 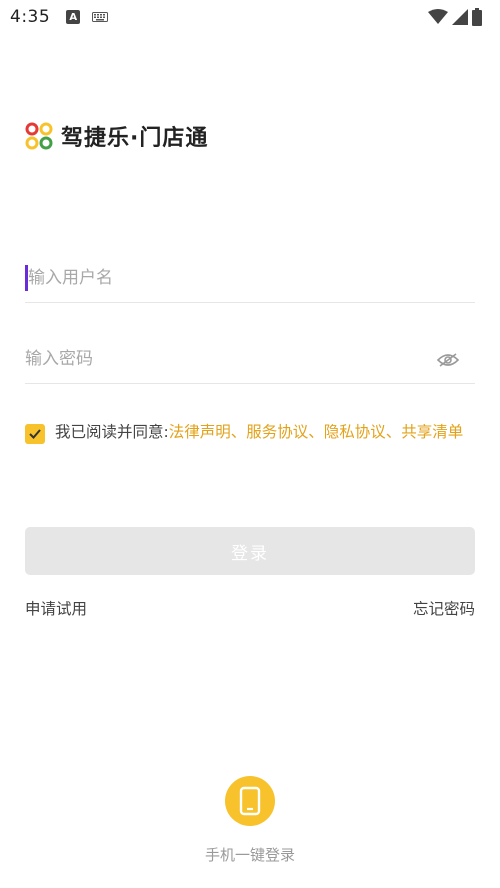 What do you see at coordinates (56, 608) in the screenshot?
I see `apply-trial-link: 申请试用` at bounding box center [56, 608].